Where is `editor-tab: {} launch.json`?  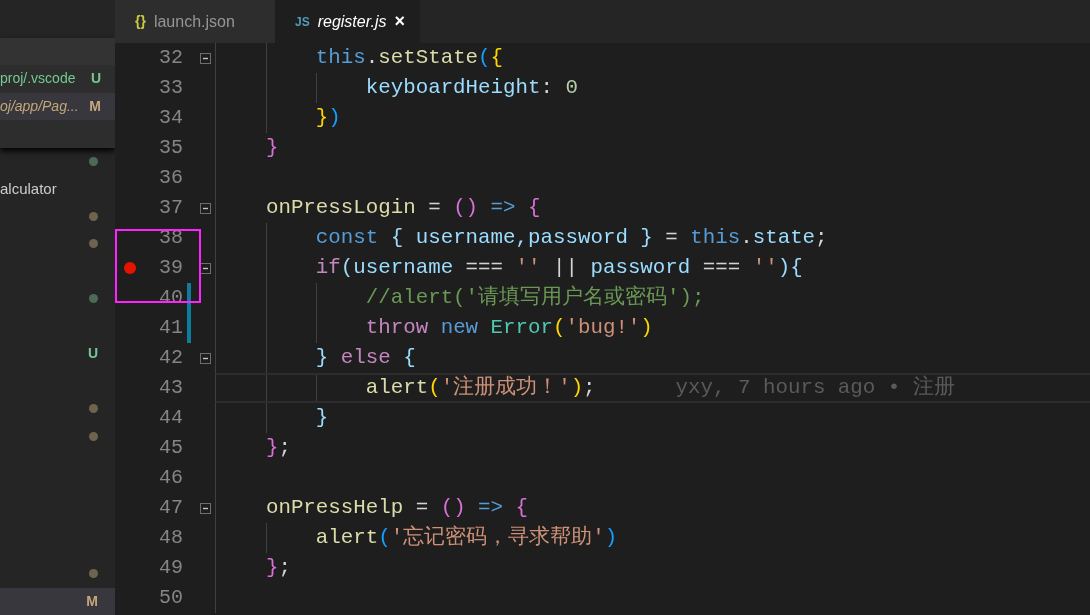
editor-tab: {} launch.json is located at coordinates (195, 21).